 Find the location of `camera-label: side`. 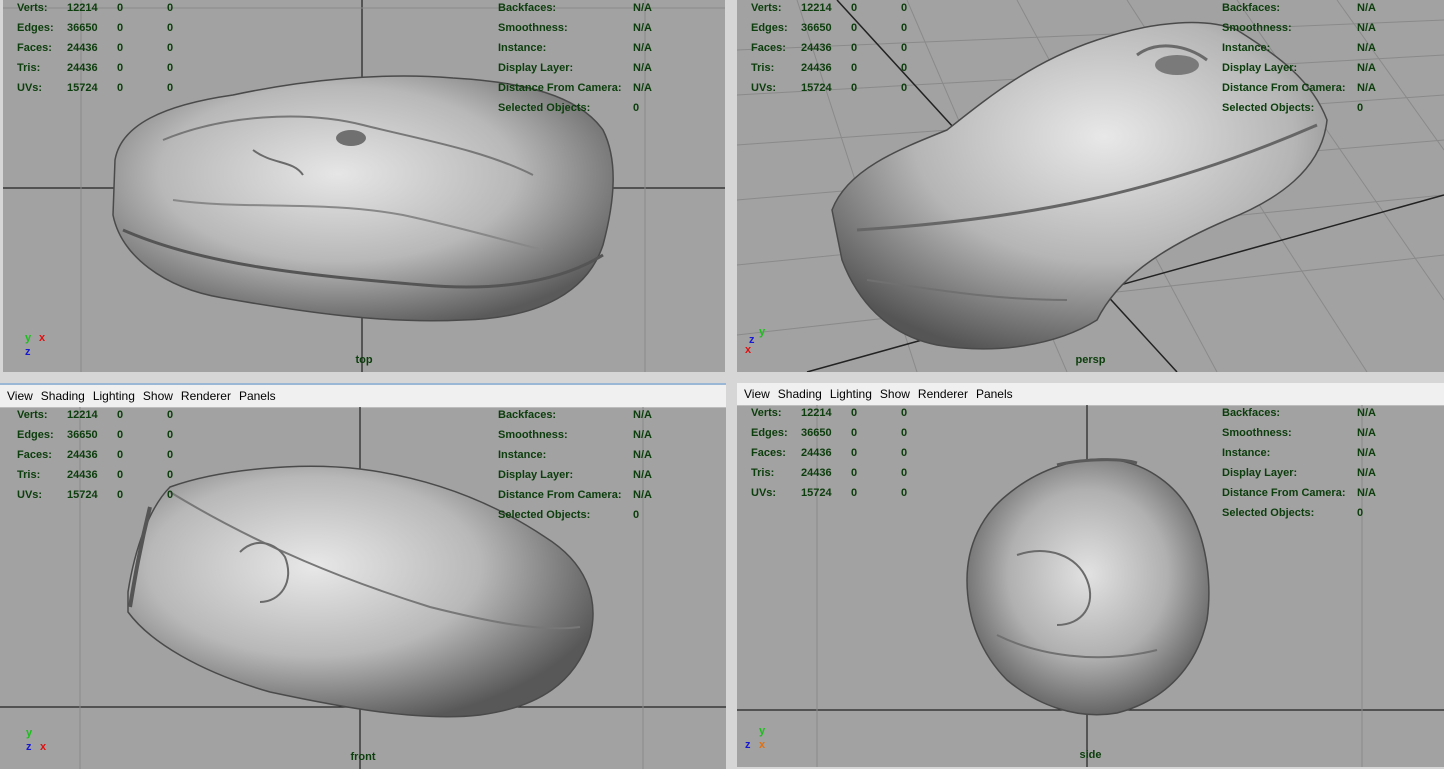

camera-label: side is located at coordinates (1090, 755).